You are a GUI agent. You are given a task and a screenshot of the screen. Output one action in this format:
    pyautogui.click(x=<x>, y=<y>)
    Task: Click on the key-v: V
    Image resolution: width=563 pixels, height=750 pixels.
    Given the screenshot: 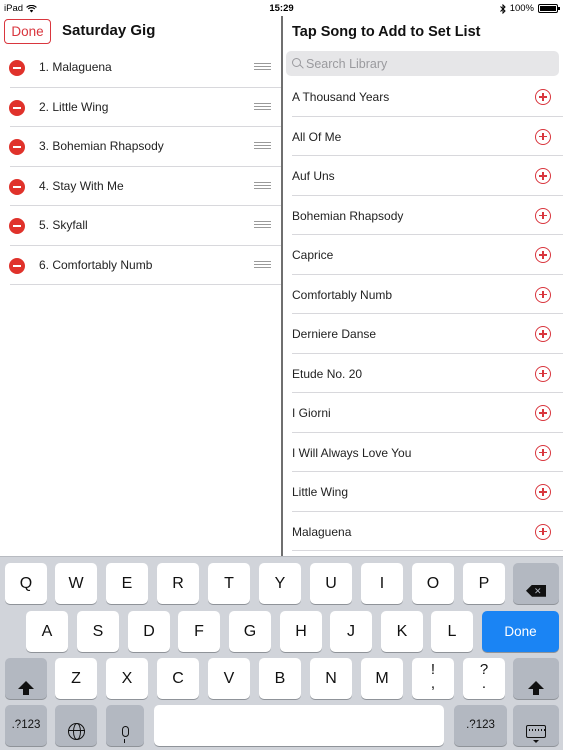 What is the action you would take?
    pyautogui.click(x=229, y=678)
    